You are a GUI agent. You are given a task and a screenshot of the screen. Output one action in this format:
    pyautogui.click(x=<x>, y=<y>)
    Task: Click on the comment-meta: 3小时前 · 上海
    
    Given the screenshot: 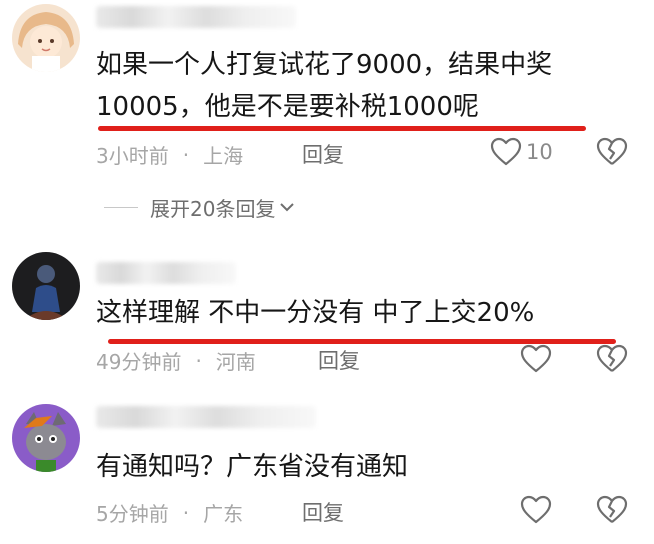 What is the action you would take?
    pyautogui.click(x=169, y=154)
    